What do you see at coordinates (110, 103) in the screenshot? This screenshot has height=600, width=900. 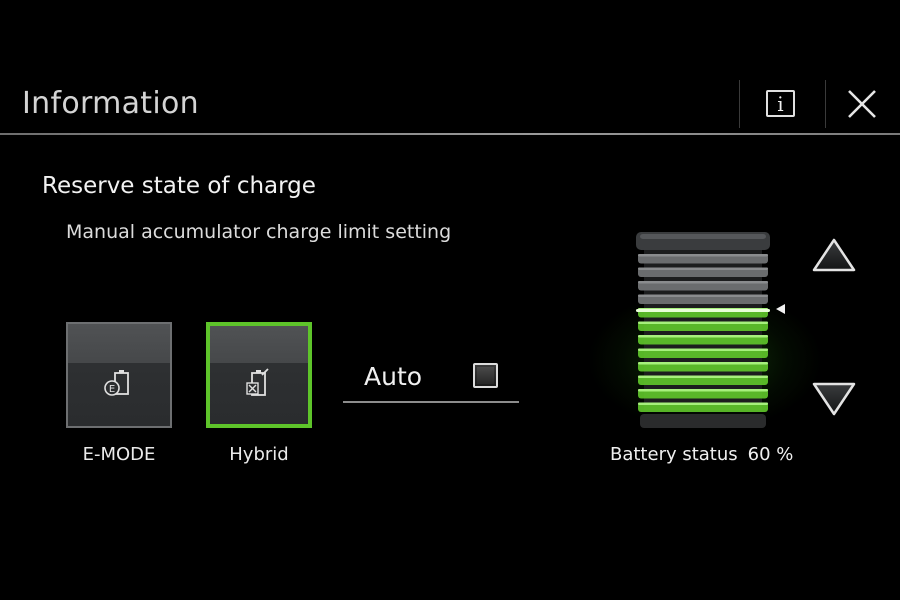 I see `page-title: Information` at bounding box center [110, 103].